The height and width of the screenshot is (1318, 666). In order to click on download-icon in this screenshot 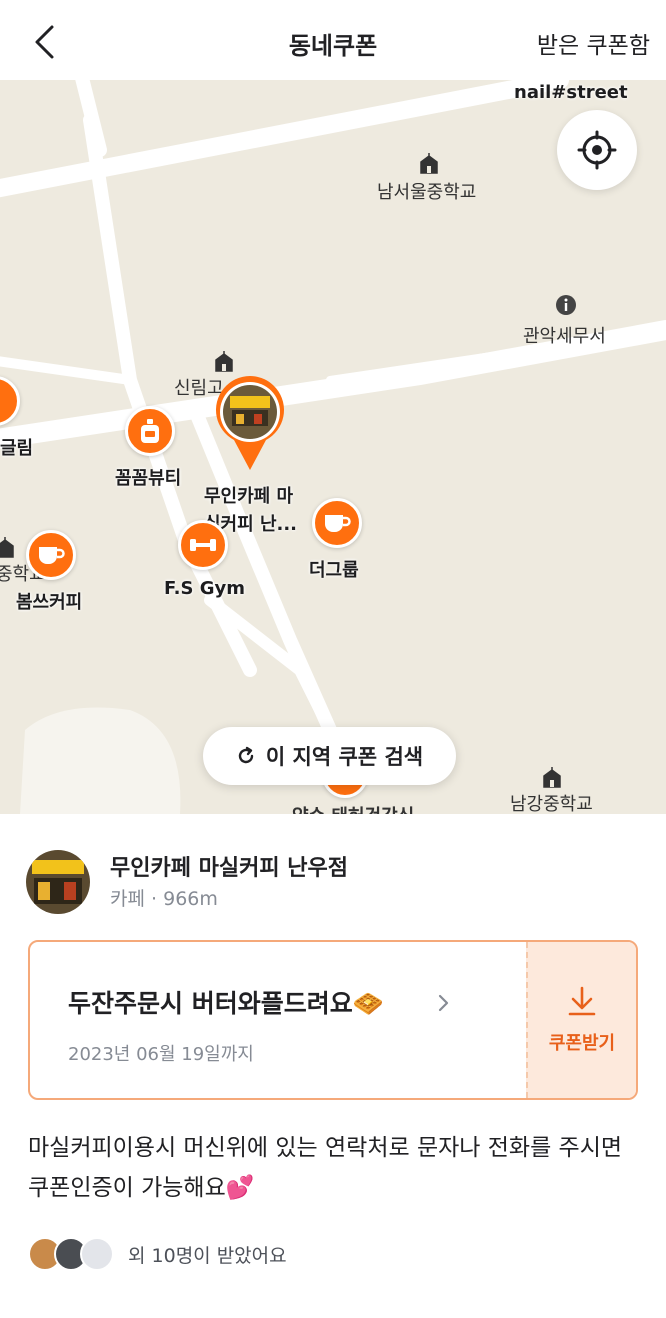, I will do `click(582, 1001)`.